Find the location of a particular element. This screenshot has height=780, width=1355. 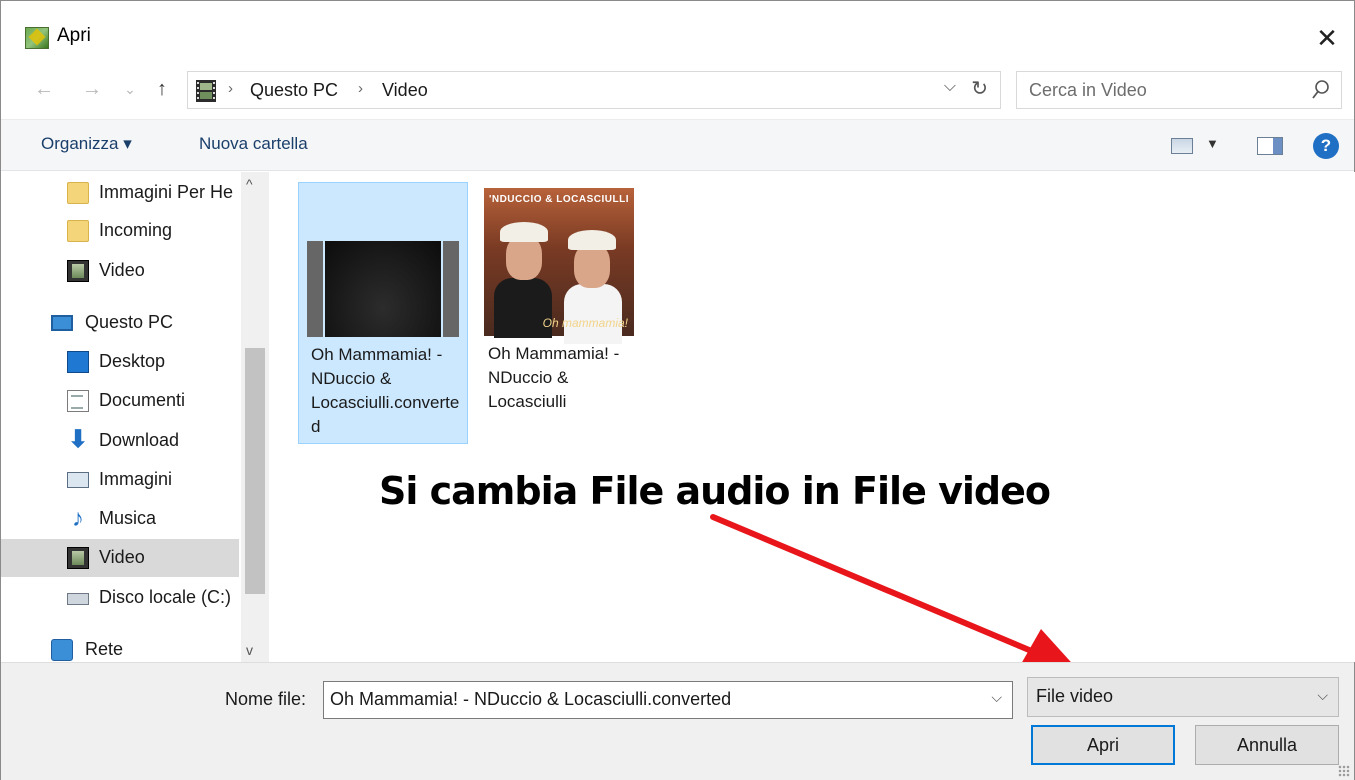

navigation-bar: ← → ⌄ ↑ › Questo PC › Video ⌵ ↻ is located at coordinates (677, 90).